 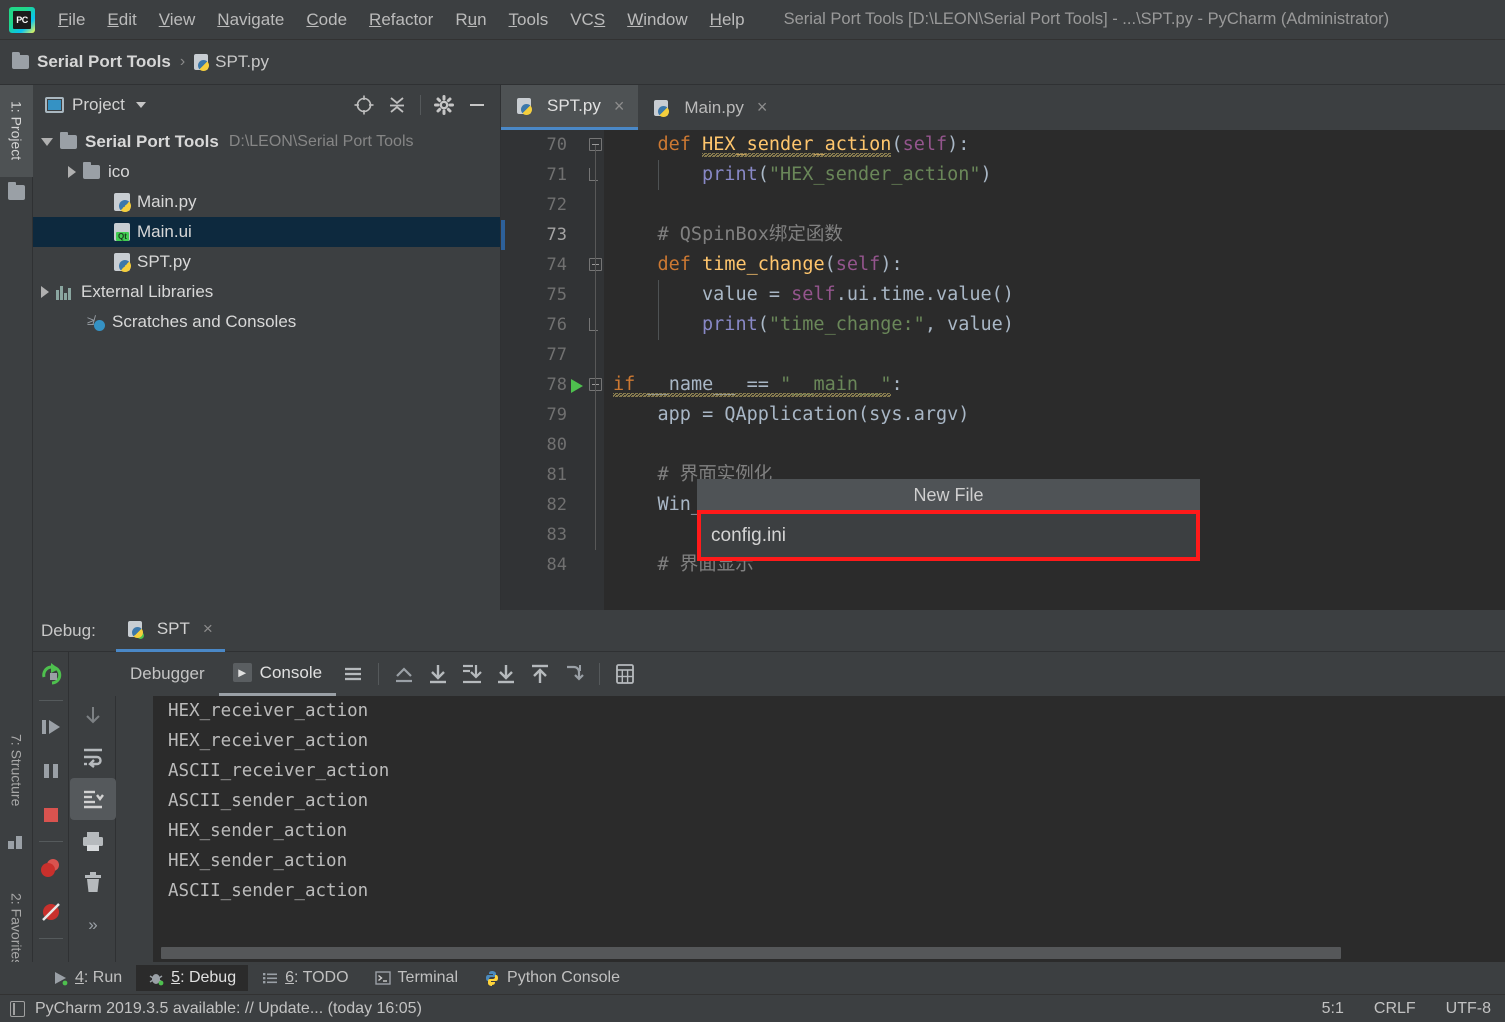 I want to click on view-breakpoints-button, so click(x=51, y=868).